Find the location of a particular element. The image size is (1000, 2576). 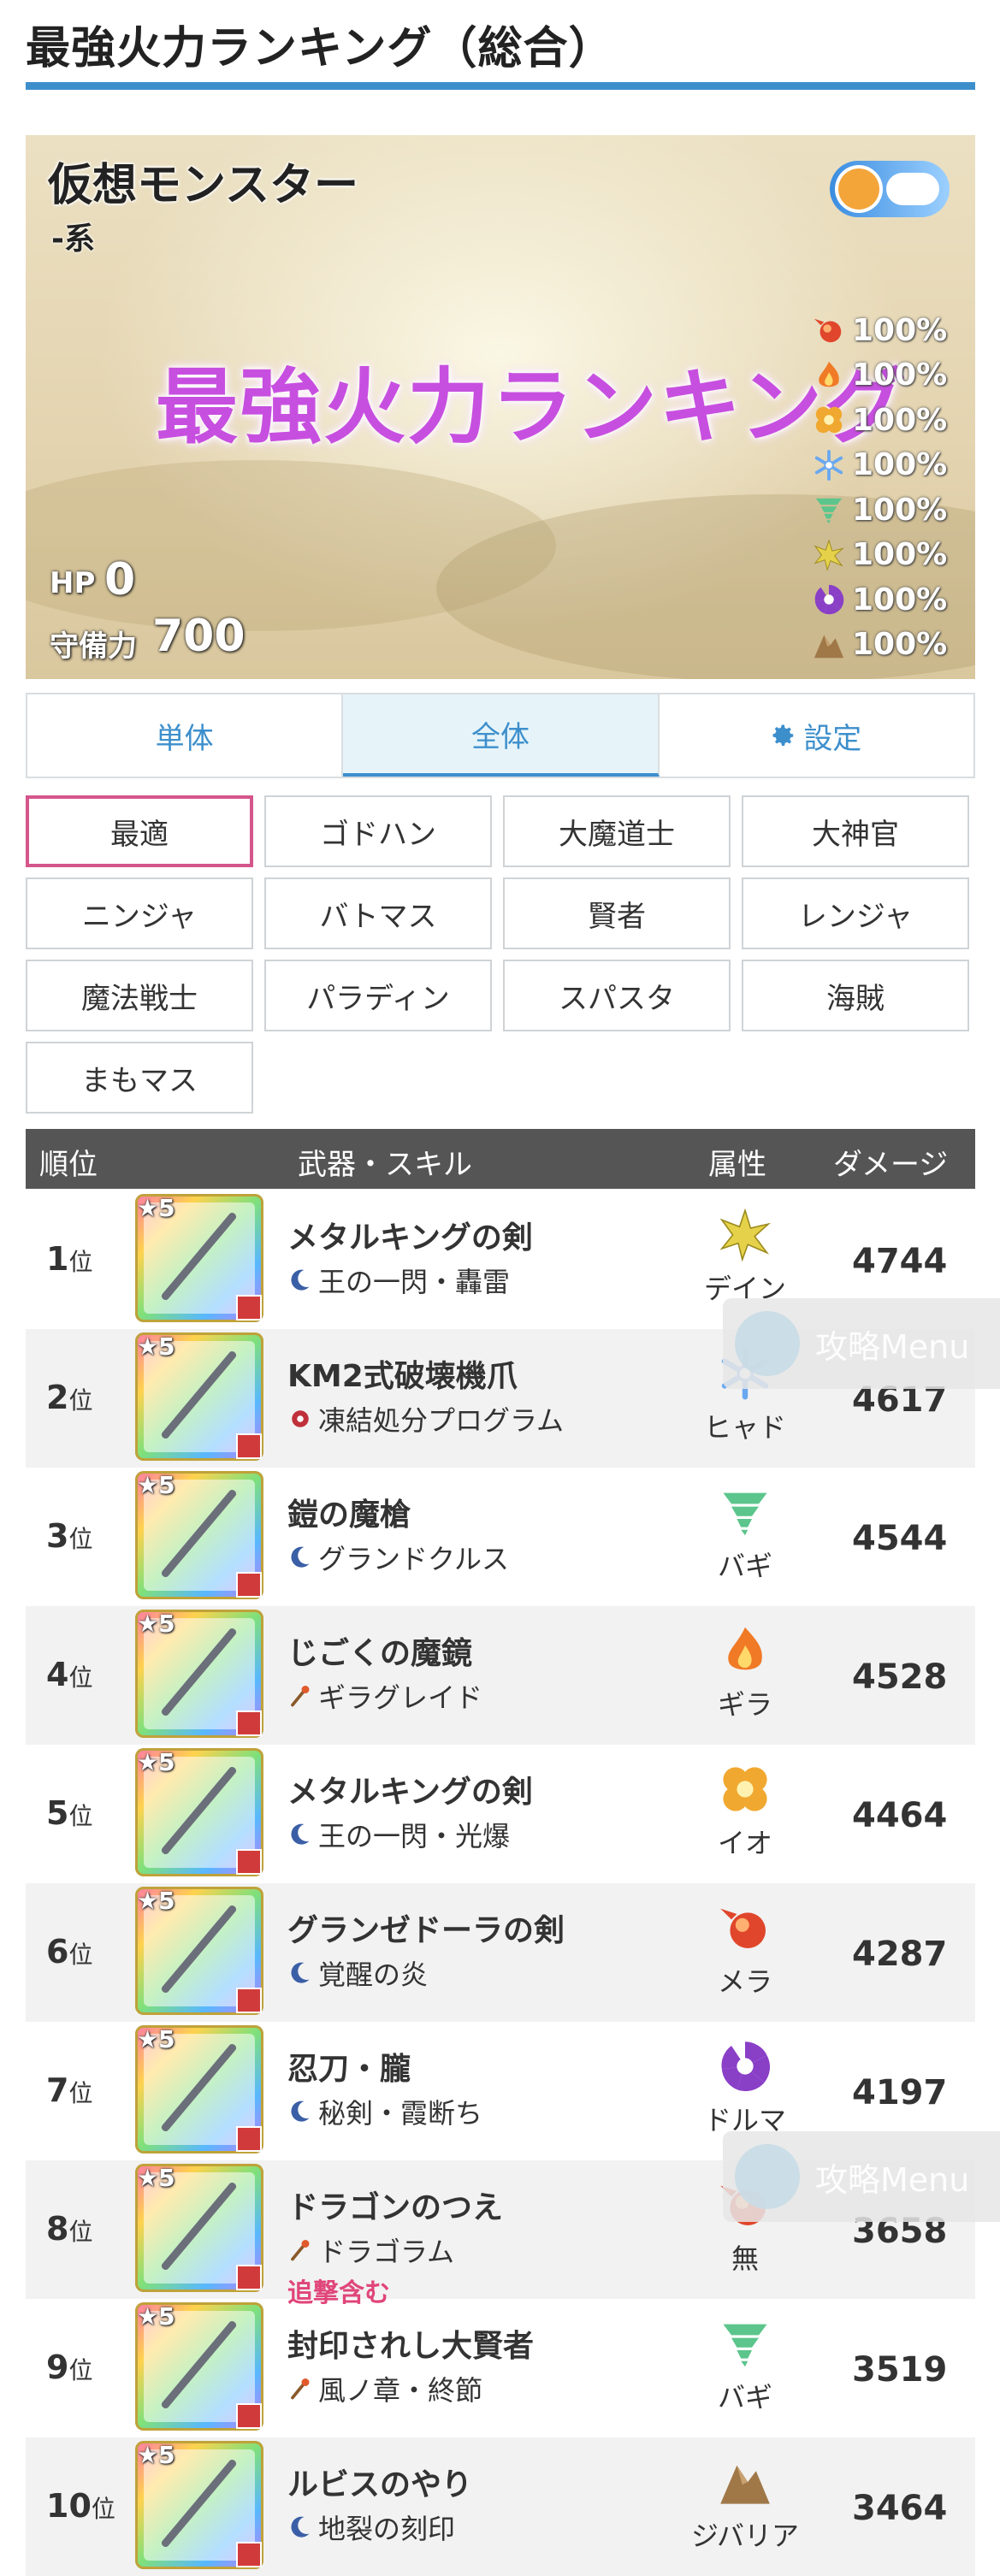

element-name: メラ is located at coordinates (744, 1982).